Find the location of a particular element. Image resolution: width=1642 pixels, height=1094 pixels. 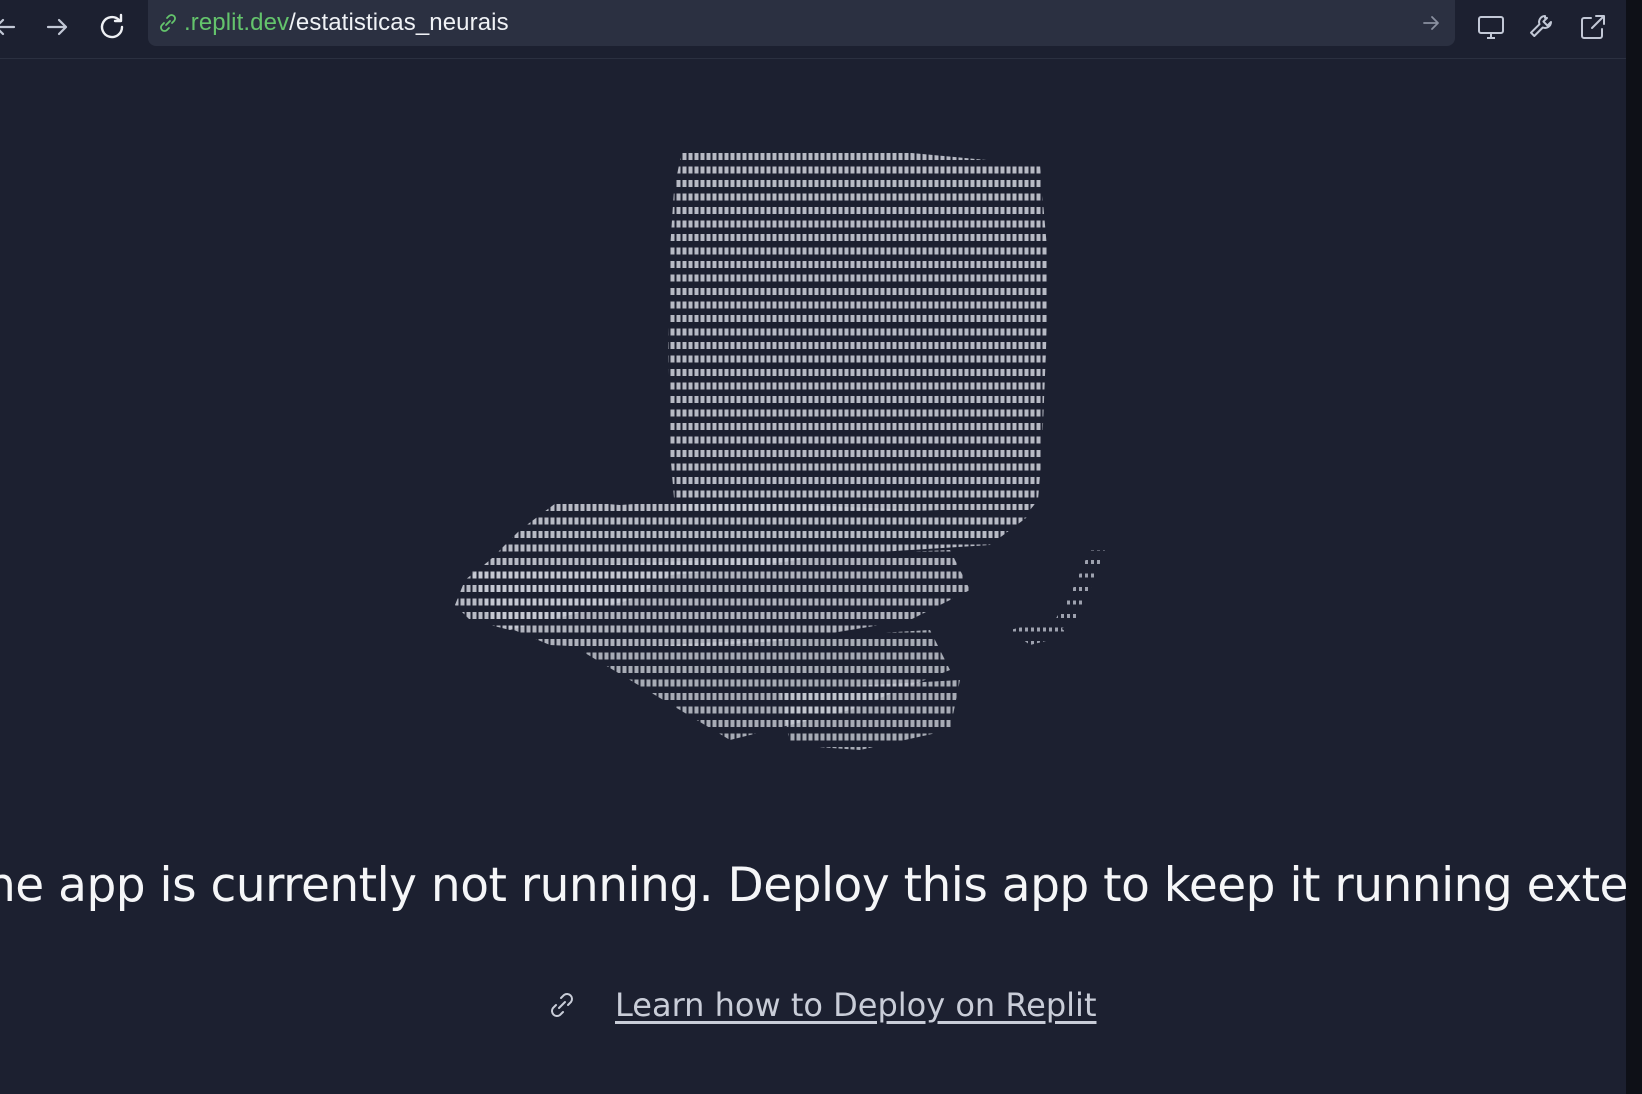

learn-row: Learn how to Deploy on Replit is located at coordinates (820, 1005).